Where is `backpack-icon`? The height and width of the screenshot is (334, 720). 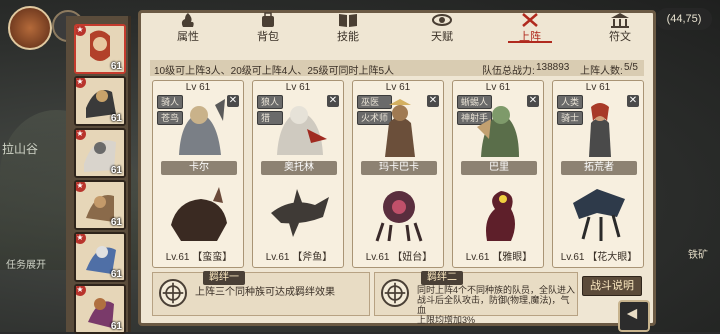 backpack-icon is located at coordinates (268, 19).